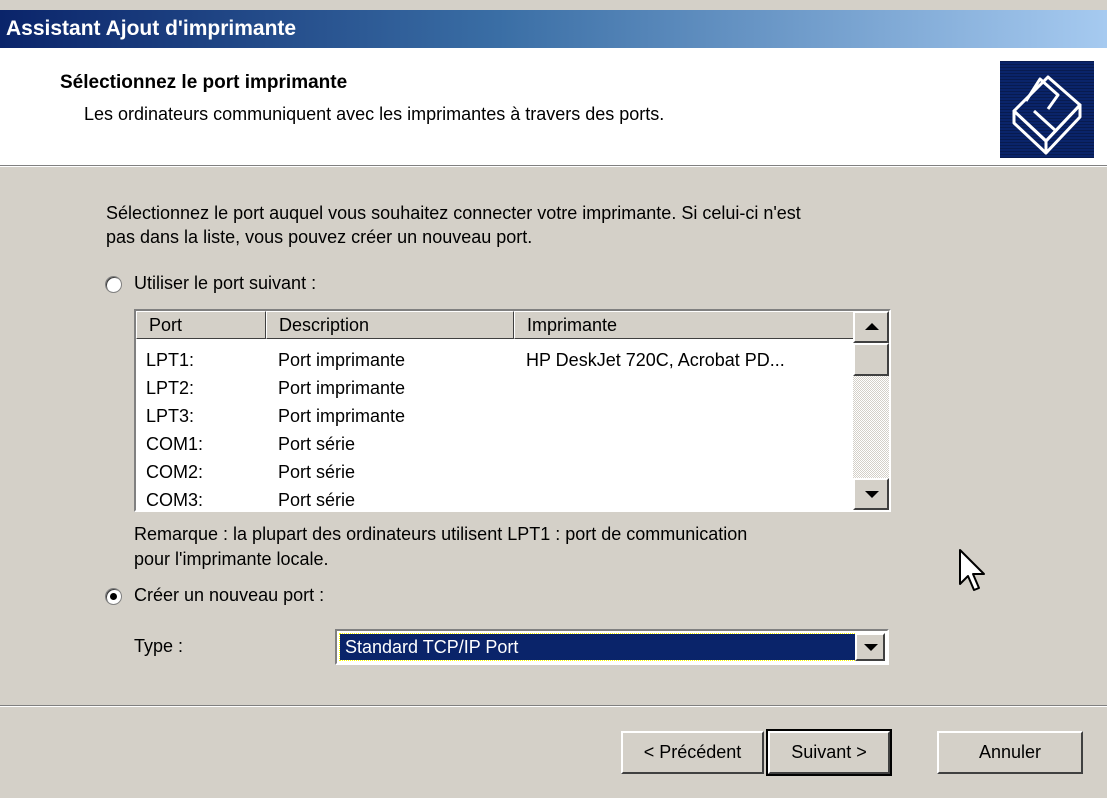  Describe the element at coordinates (175, 500) in the screenshot. I see `port-cell: COM3:` at that location.